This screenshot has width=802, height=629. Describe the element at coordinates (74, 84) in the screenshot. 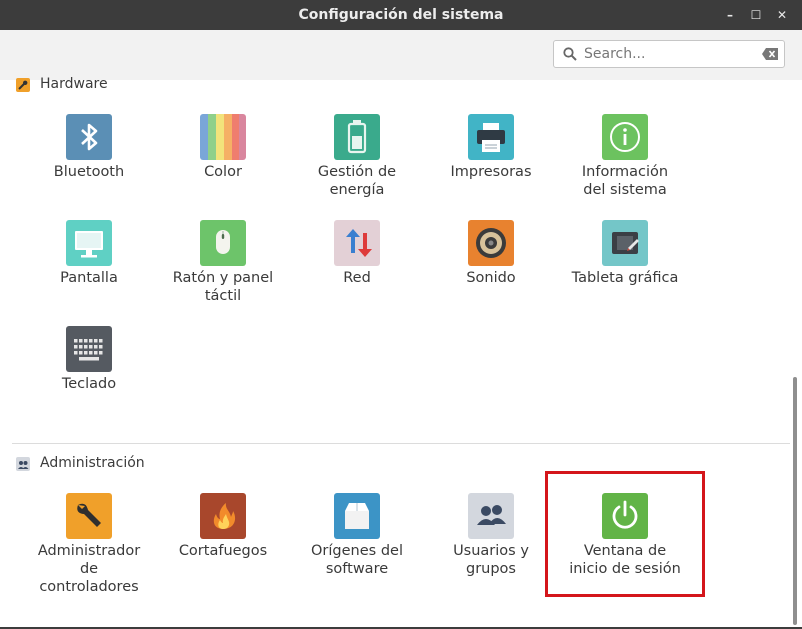

I see `section-title: Hardware` at that location.